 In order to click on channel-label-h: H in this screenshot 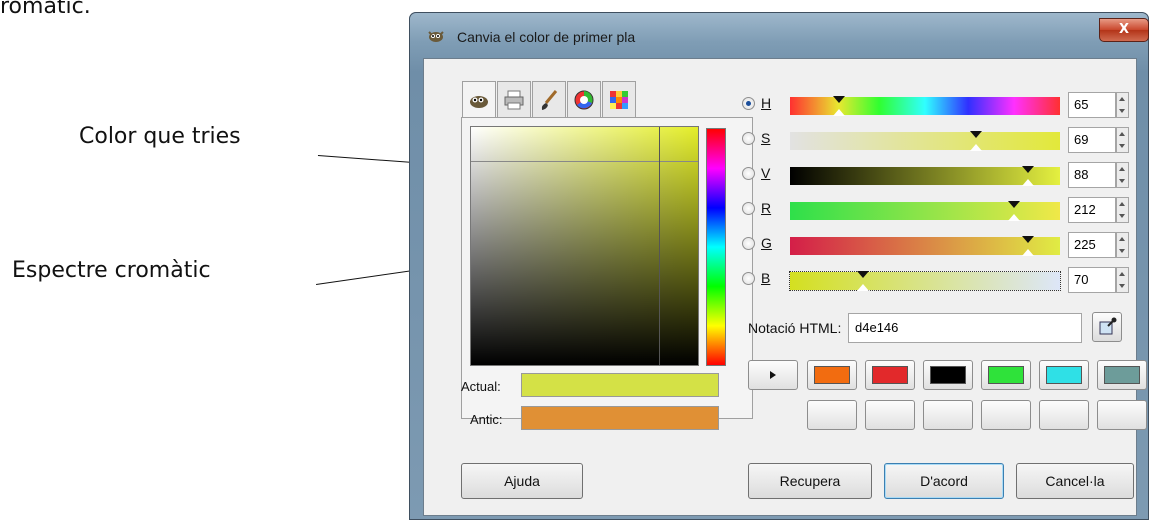, I will do `click(766, 103)`.